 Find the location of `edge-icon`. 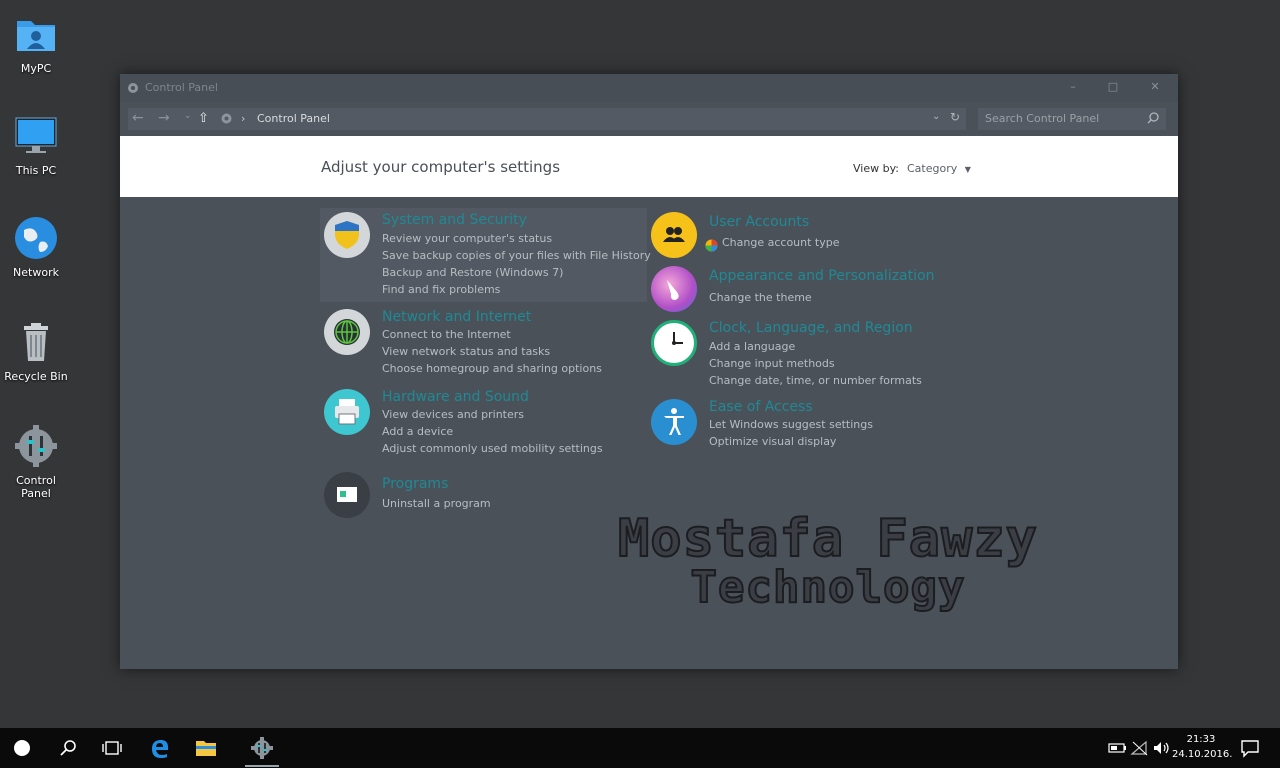

edge-icon is located at coordinates (160, 749).